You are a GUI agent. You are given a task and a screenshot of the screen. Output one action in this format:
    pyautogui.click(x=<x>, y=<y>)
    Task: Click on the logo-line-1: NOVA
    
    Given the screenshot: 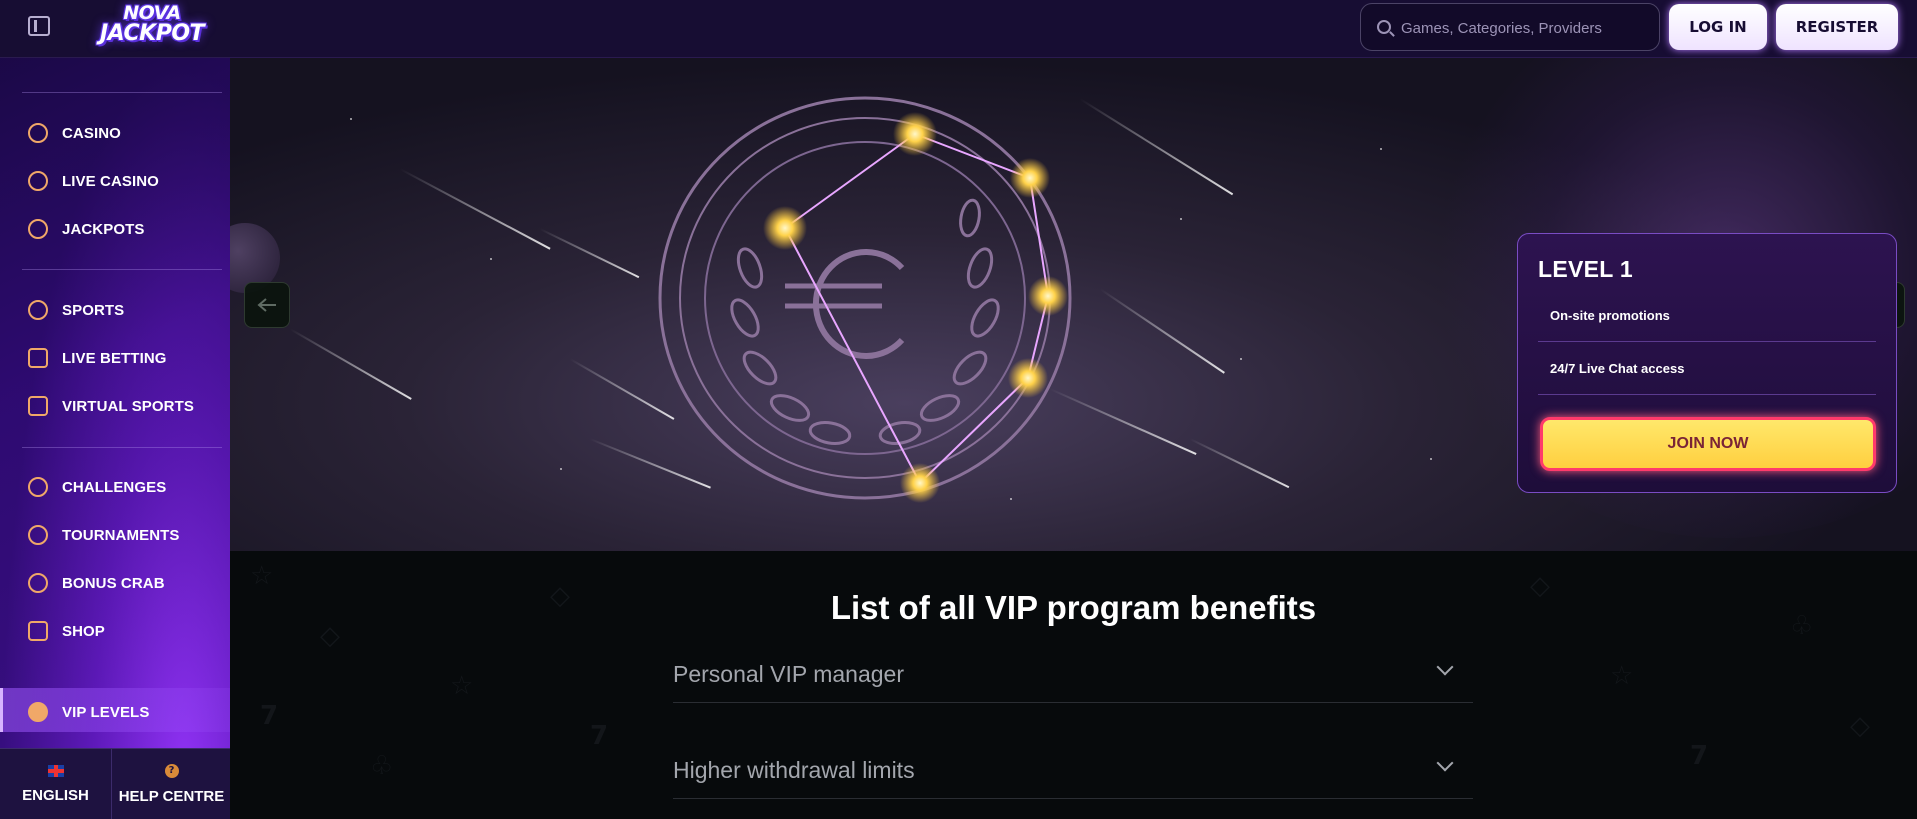 What is the action you would take?
    pyautogui.click(x=152, y=13)
    